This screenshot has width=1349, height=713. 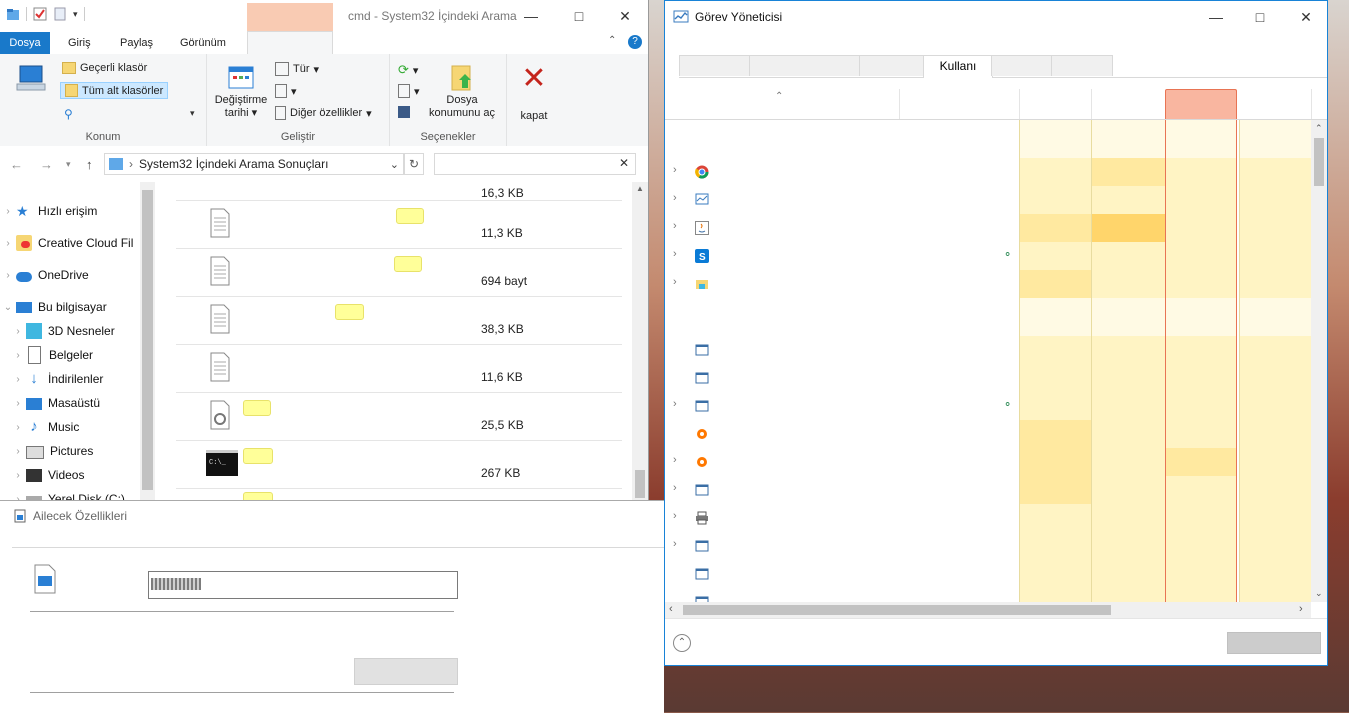 What do you see at coordinates (805, 65) in the screenshot?
I see `tab-performance` at bounding box center [805, 65].